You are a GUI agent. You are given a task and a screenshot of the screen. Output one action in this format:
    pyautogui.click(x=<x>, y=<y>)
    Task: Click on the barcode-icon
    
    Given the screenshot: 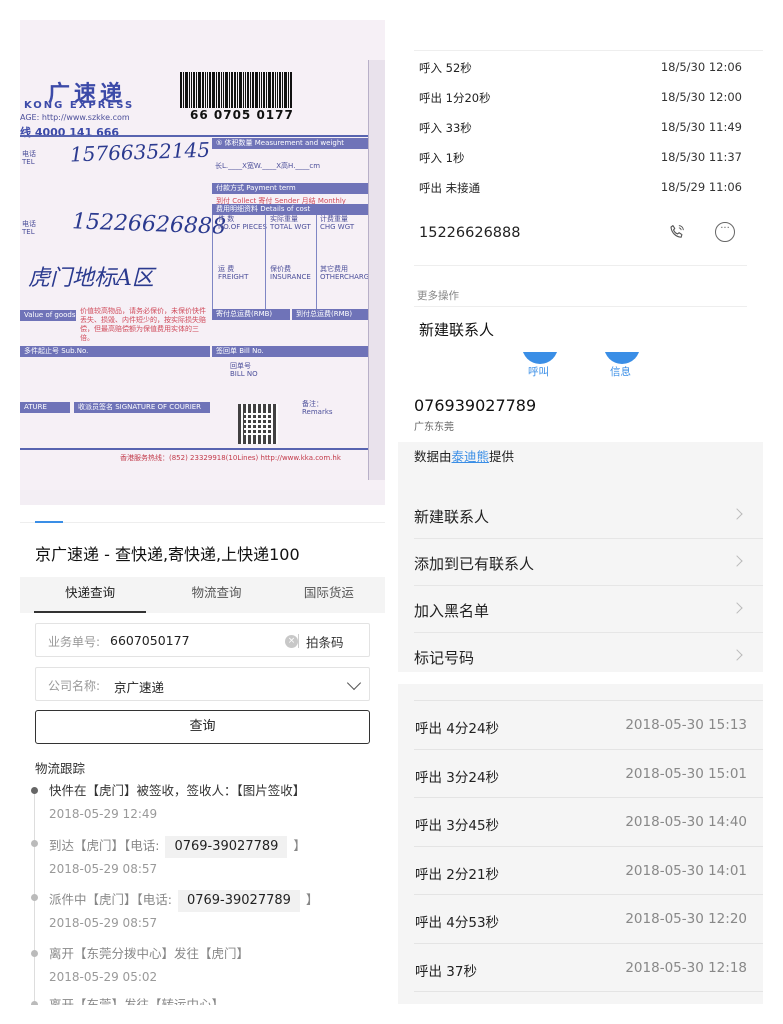 What is the action you would take?
    pyautogui.click(x=245, y=90)
    